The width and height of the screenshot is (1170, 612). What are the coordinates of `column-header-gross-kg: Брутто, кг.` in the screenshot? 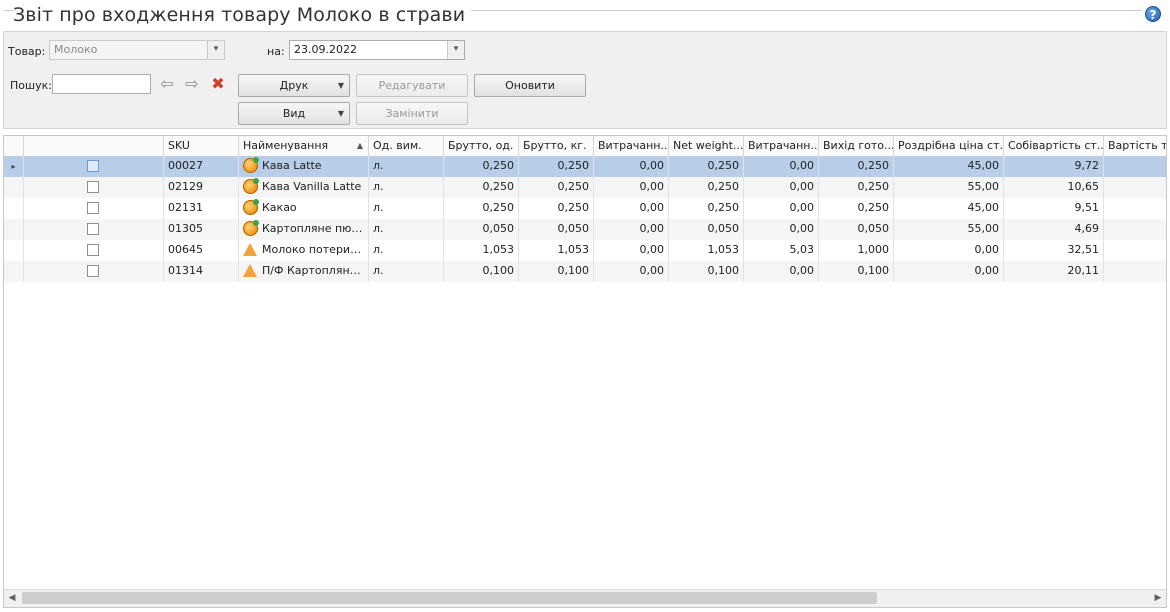 It's located at (556, 146).